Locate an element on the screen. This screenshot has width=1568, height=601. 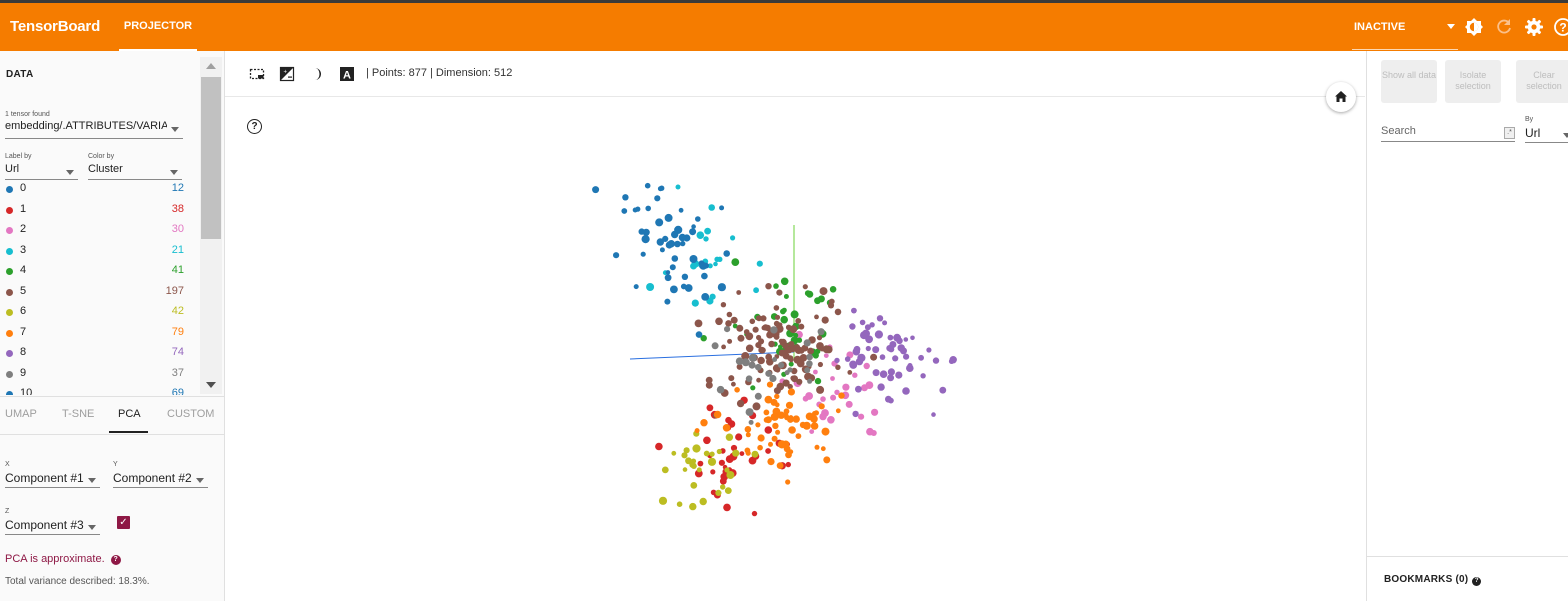
legend-scrollbar is located at coordinates (211, 225).